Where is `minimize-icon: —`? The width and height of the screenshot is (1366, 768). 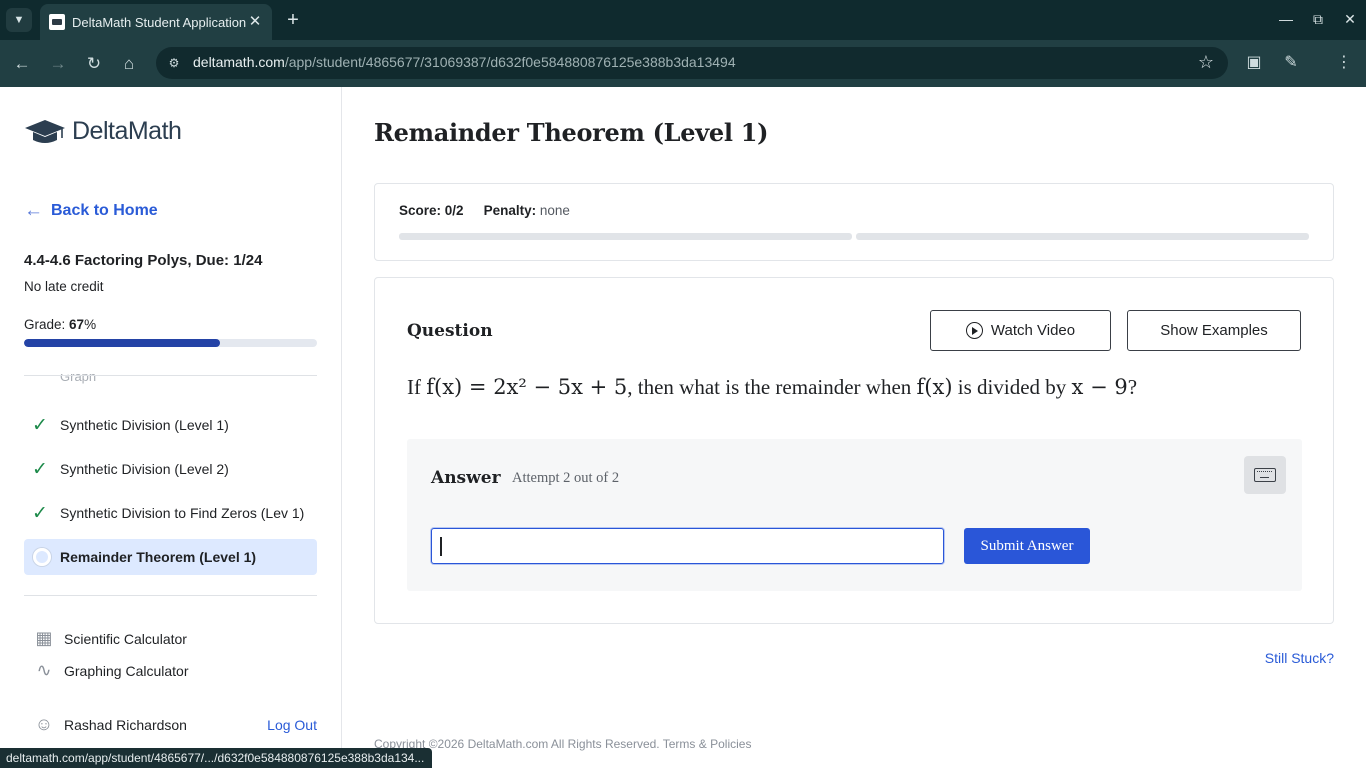 minimize-icon: — is located at coordinates (1286, 19).